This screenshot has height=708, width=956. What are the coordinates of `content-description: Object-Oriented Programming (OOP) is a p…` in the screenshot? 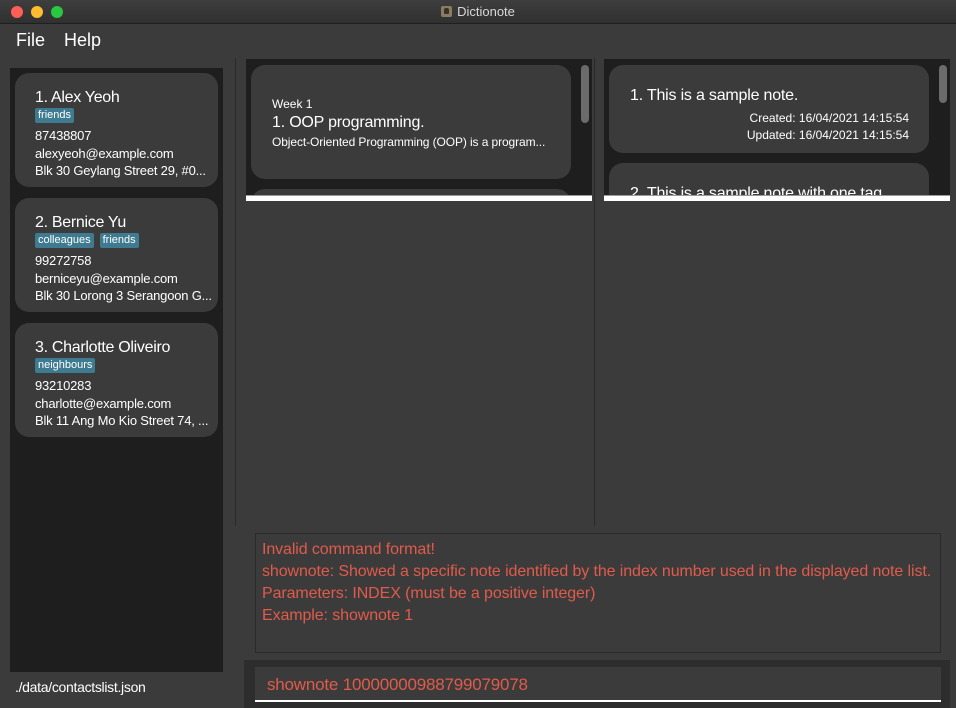 It's located at (409, 142).